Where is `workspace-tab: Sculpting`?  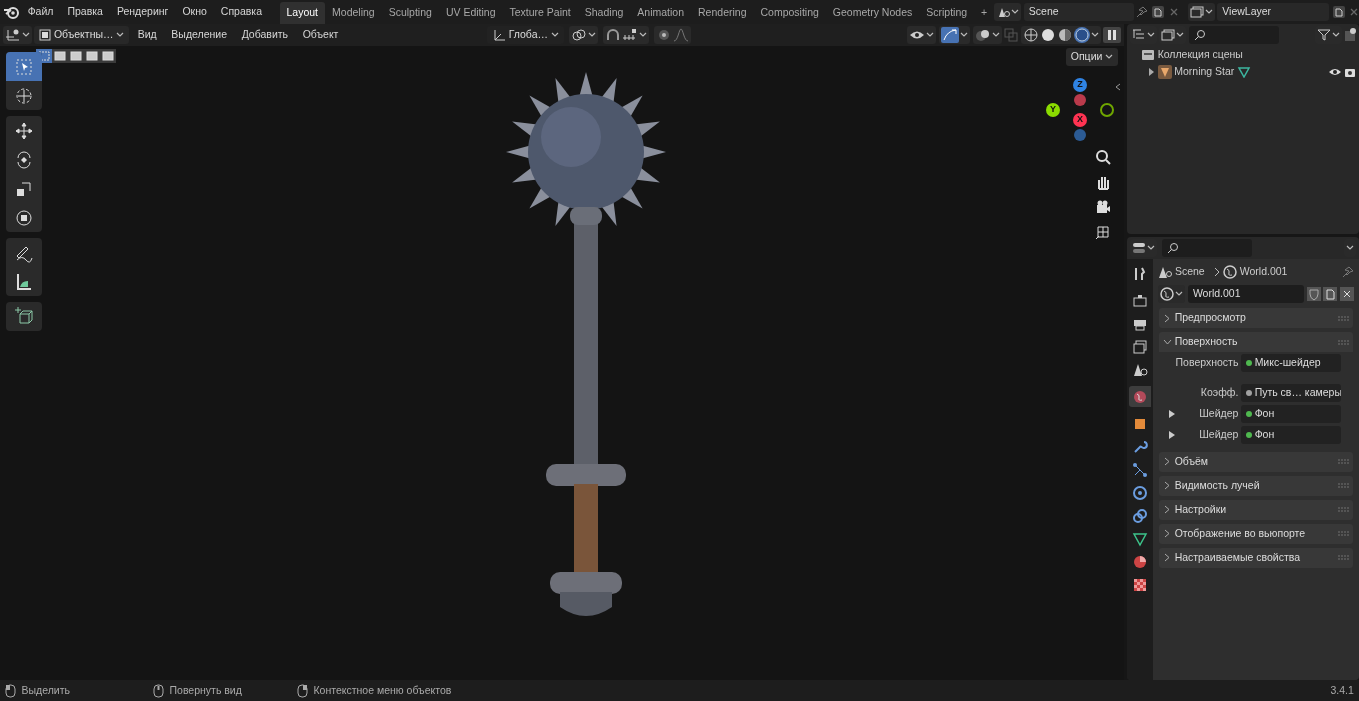 workspace-tab: Sculpting is located at coordinates (410, 13).